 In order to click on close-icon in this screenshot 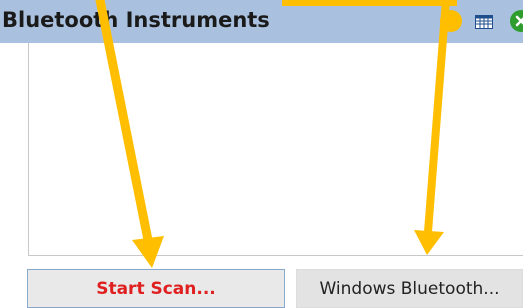, I will do `click(516, 21)`.